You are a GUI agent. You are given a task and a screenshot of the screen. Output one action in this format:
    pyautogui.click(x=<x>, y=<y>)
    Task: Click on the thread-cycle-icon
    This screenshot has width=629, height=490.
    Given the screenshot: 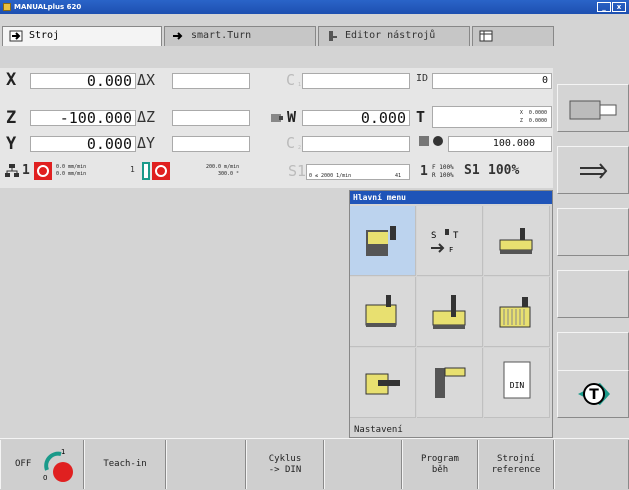 What is the action you would take?
    pyautogui.click(x=450, y=382)
    